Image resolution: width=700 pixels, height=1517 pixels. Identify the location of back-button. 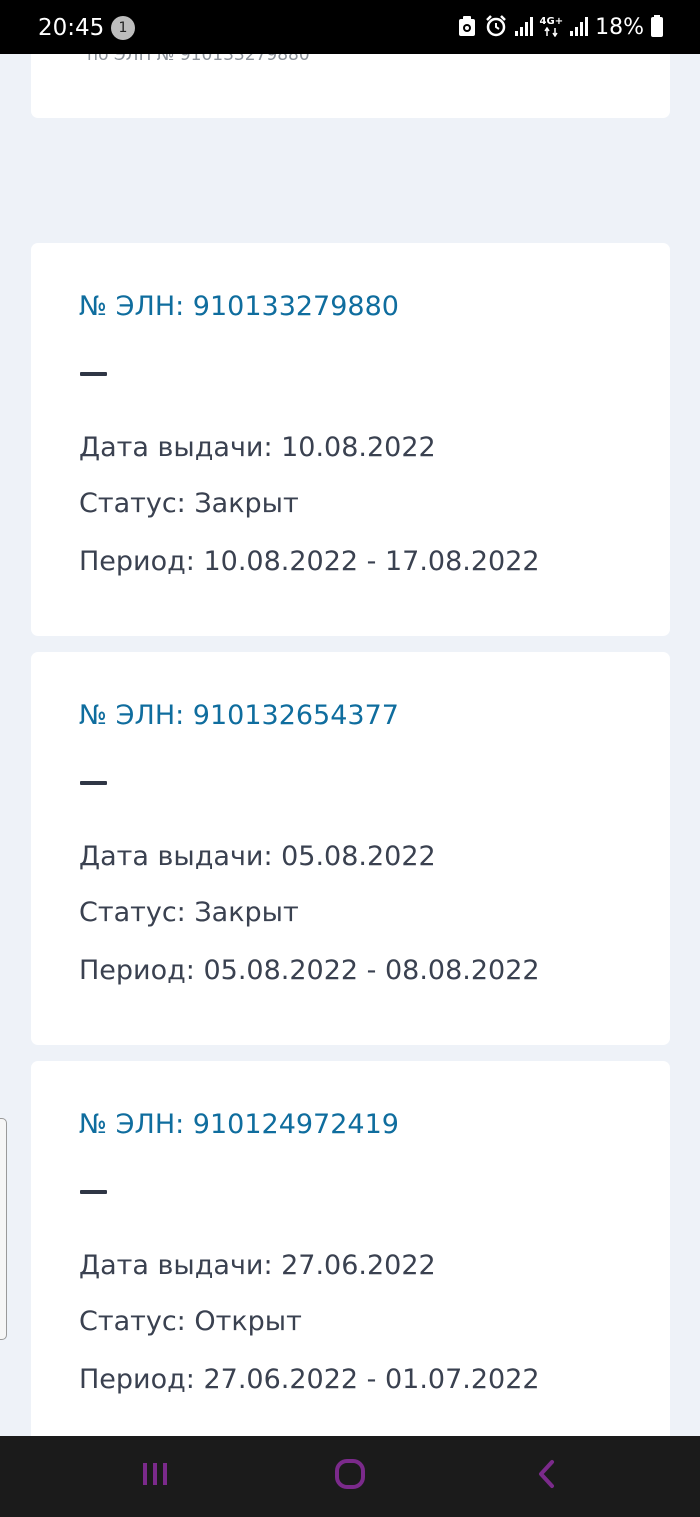
(547, 1476).